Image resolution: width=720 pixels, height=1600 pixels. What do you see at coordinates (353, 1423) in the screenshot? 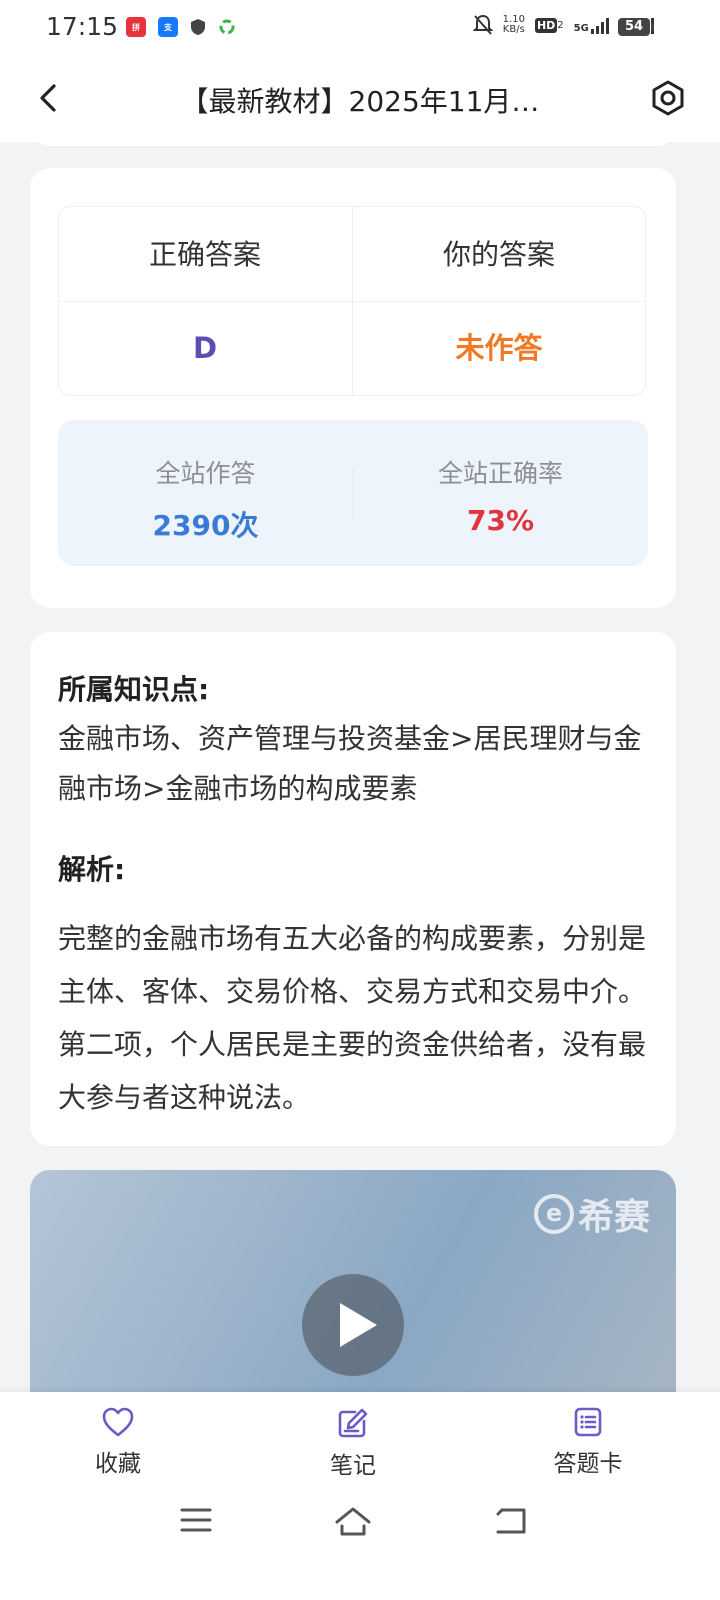
I see `note-edit-icon` at bounding box center [353, 1423].